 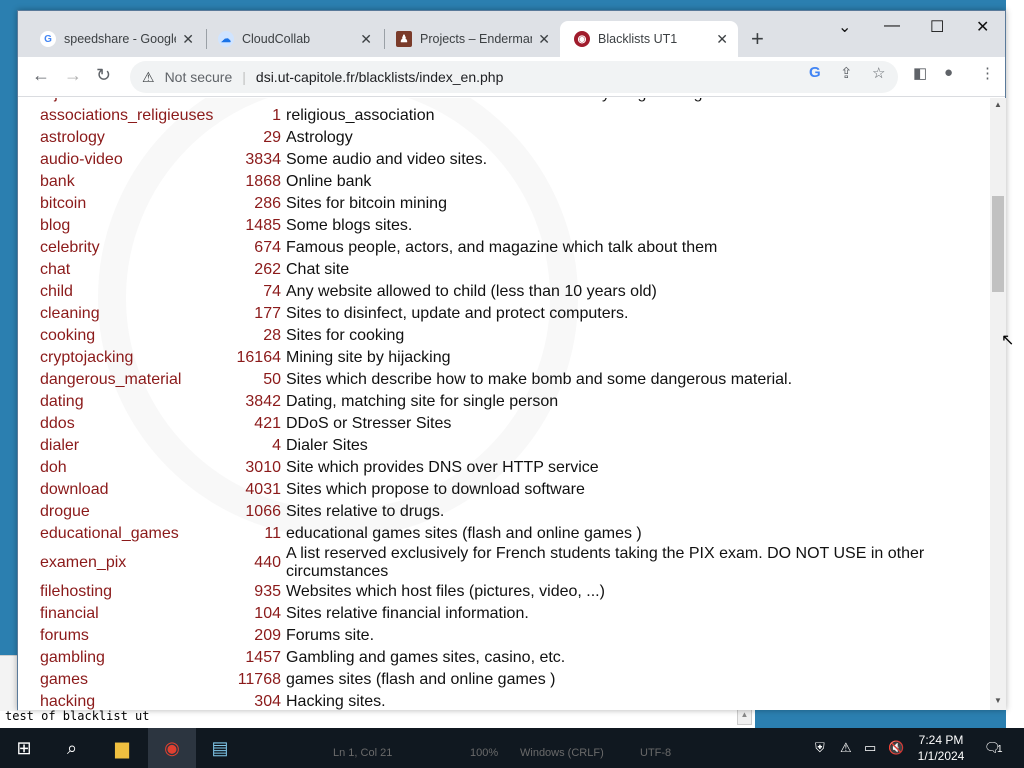 I want to click on forward-button: →, so click(x=73, y=75).